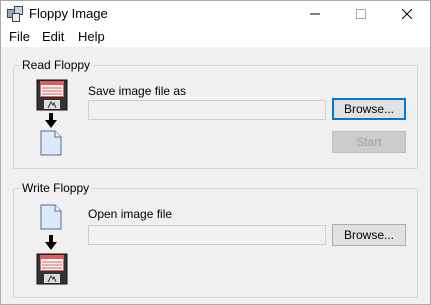  Describe the element at coordinates (15, 14) in the screenshot. I see `app-icon` at that location.